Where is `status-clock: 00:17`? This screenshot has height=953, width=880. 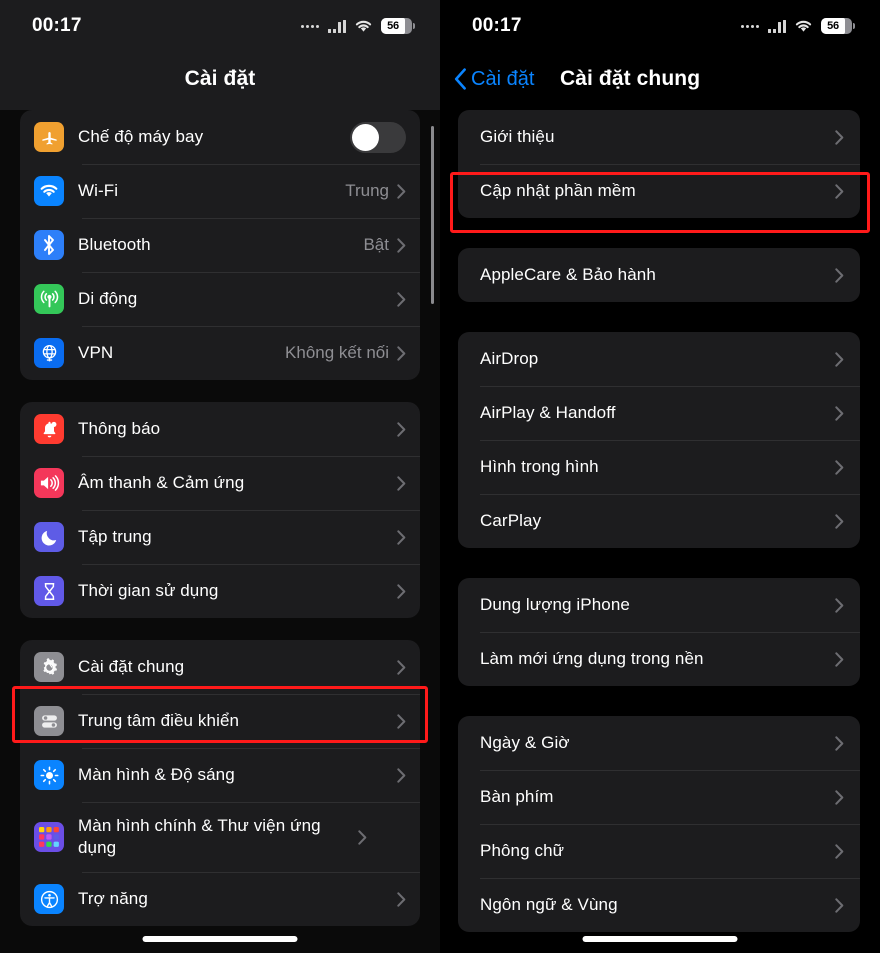 status-clock: 00:17 is located at coordinates (497, 25).